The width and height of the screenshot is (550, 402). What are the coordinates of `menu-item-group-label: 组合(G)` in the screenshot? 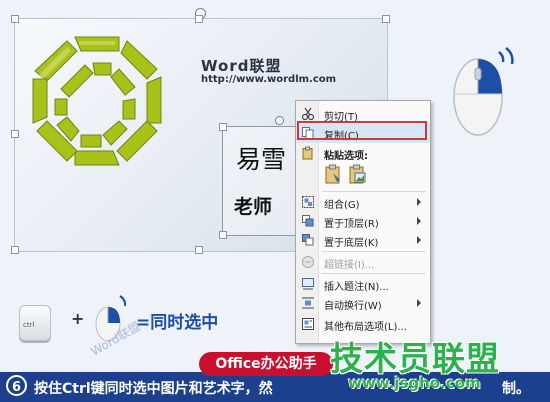 It's located at (342, 205).